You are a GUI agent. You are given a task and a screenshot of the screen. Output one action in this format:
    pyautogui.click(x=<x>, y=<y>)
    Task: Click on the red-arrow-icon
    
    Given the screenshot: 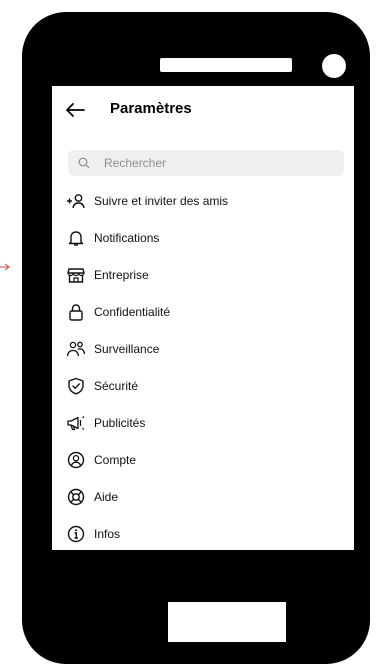 What is the action you would take?
    pyautogui.click(x=5, y=267)
    